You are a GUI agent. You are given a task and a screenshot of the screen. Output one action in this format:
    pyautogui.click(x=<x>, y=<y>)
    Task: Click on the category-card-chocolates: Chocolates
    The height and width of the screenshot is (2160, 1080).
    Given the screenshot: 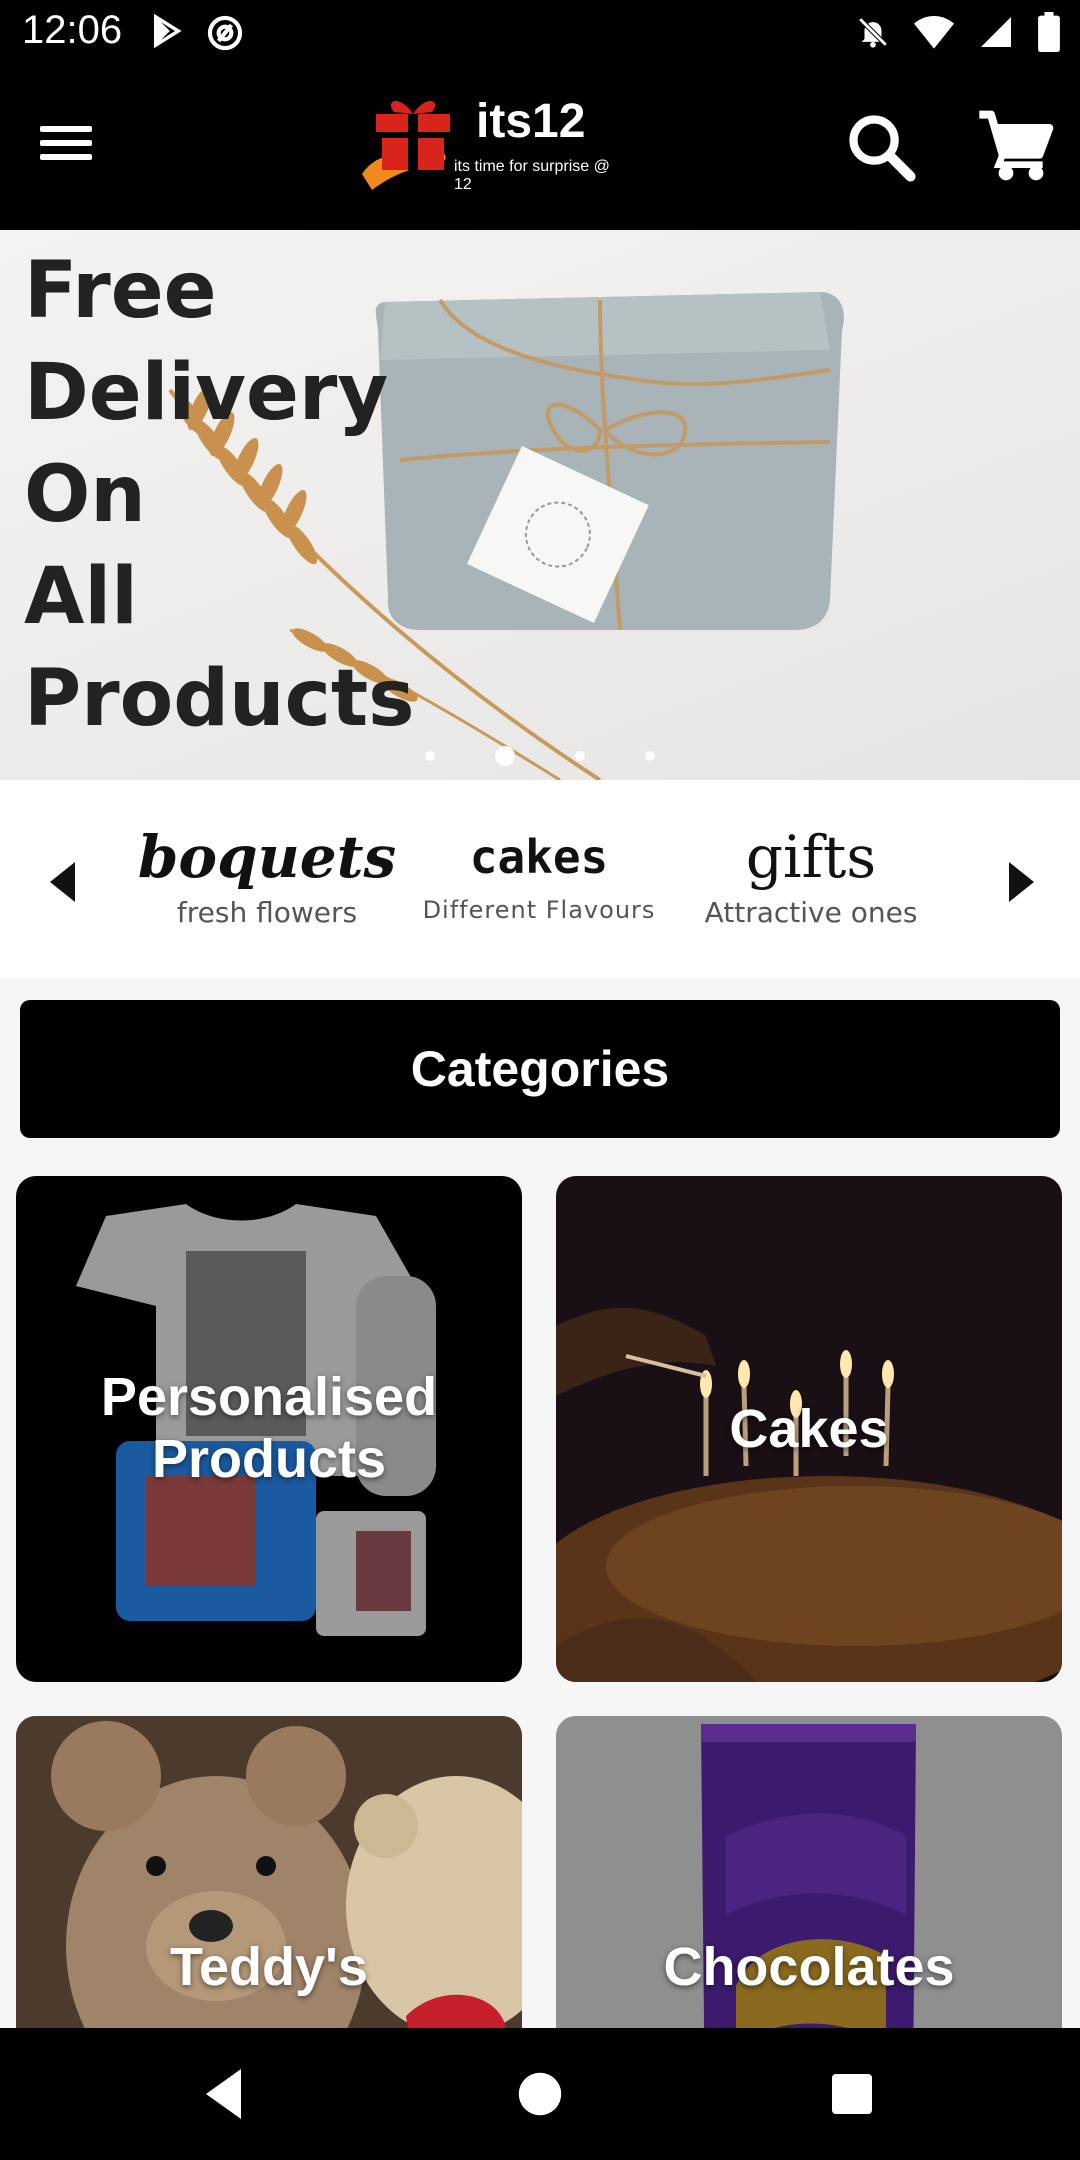 What is the action you would take?
    pyautogui.click(x=809, y=1872)
    